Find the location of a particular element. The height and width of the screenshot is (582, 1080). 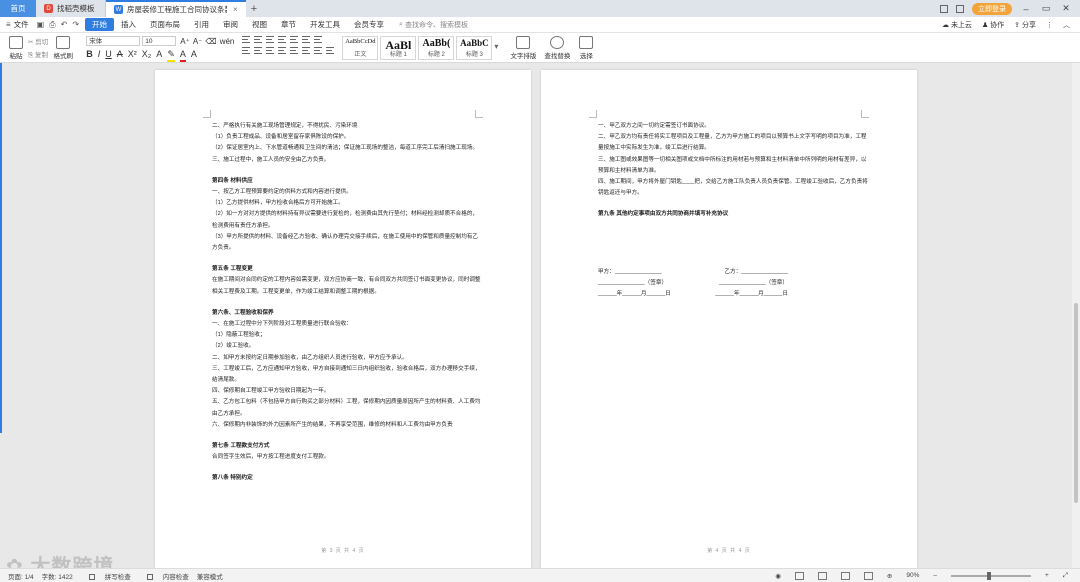

collaborate-label: 协作 is located at coordinates (997, 25).